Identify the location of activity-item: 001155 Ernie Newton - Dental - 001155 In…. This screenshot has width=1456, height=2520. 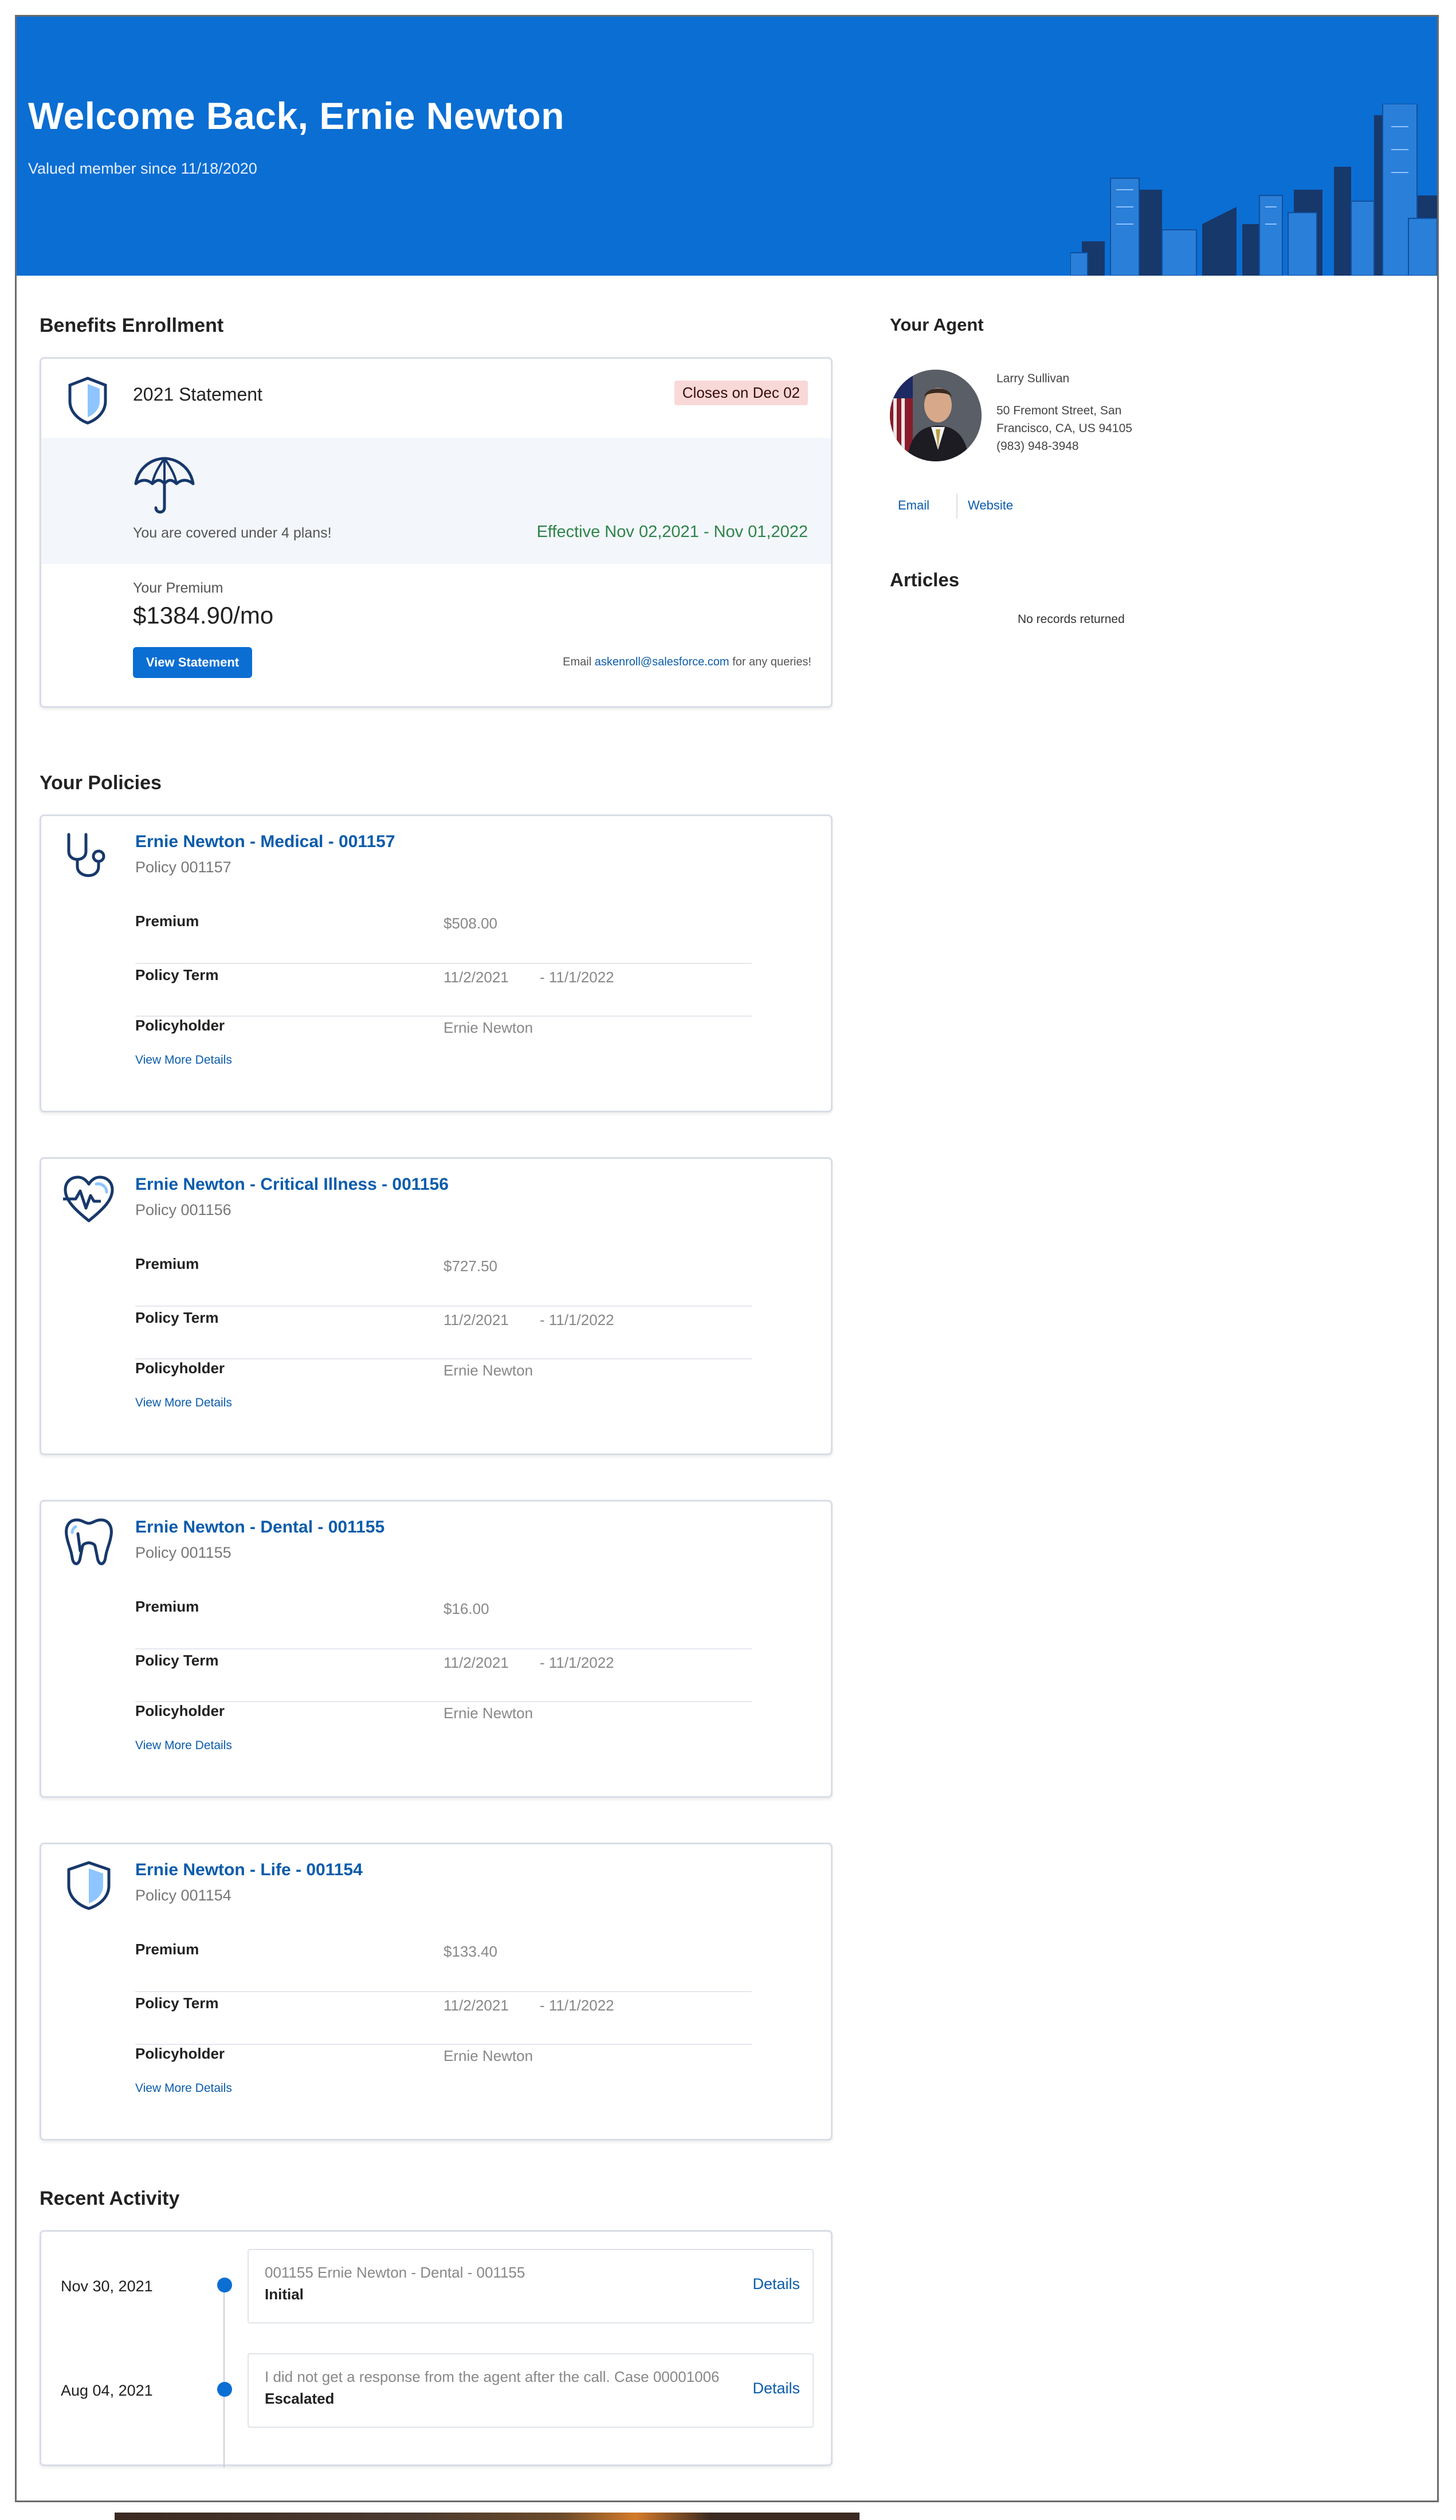
(531, 2286).